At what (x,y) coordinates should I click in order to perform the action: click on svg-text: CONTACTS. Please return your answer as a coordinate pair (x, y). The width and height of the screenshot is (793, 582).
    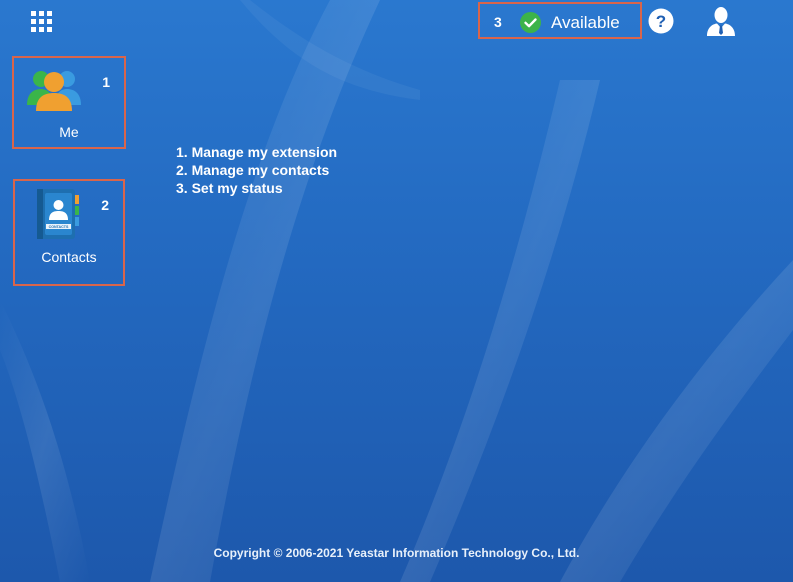
    Looking at the image, I should click on (59, 227).